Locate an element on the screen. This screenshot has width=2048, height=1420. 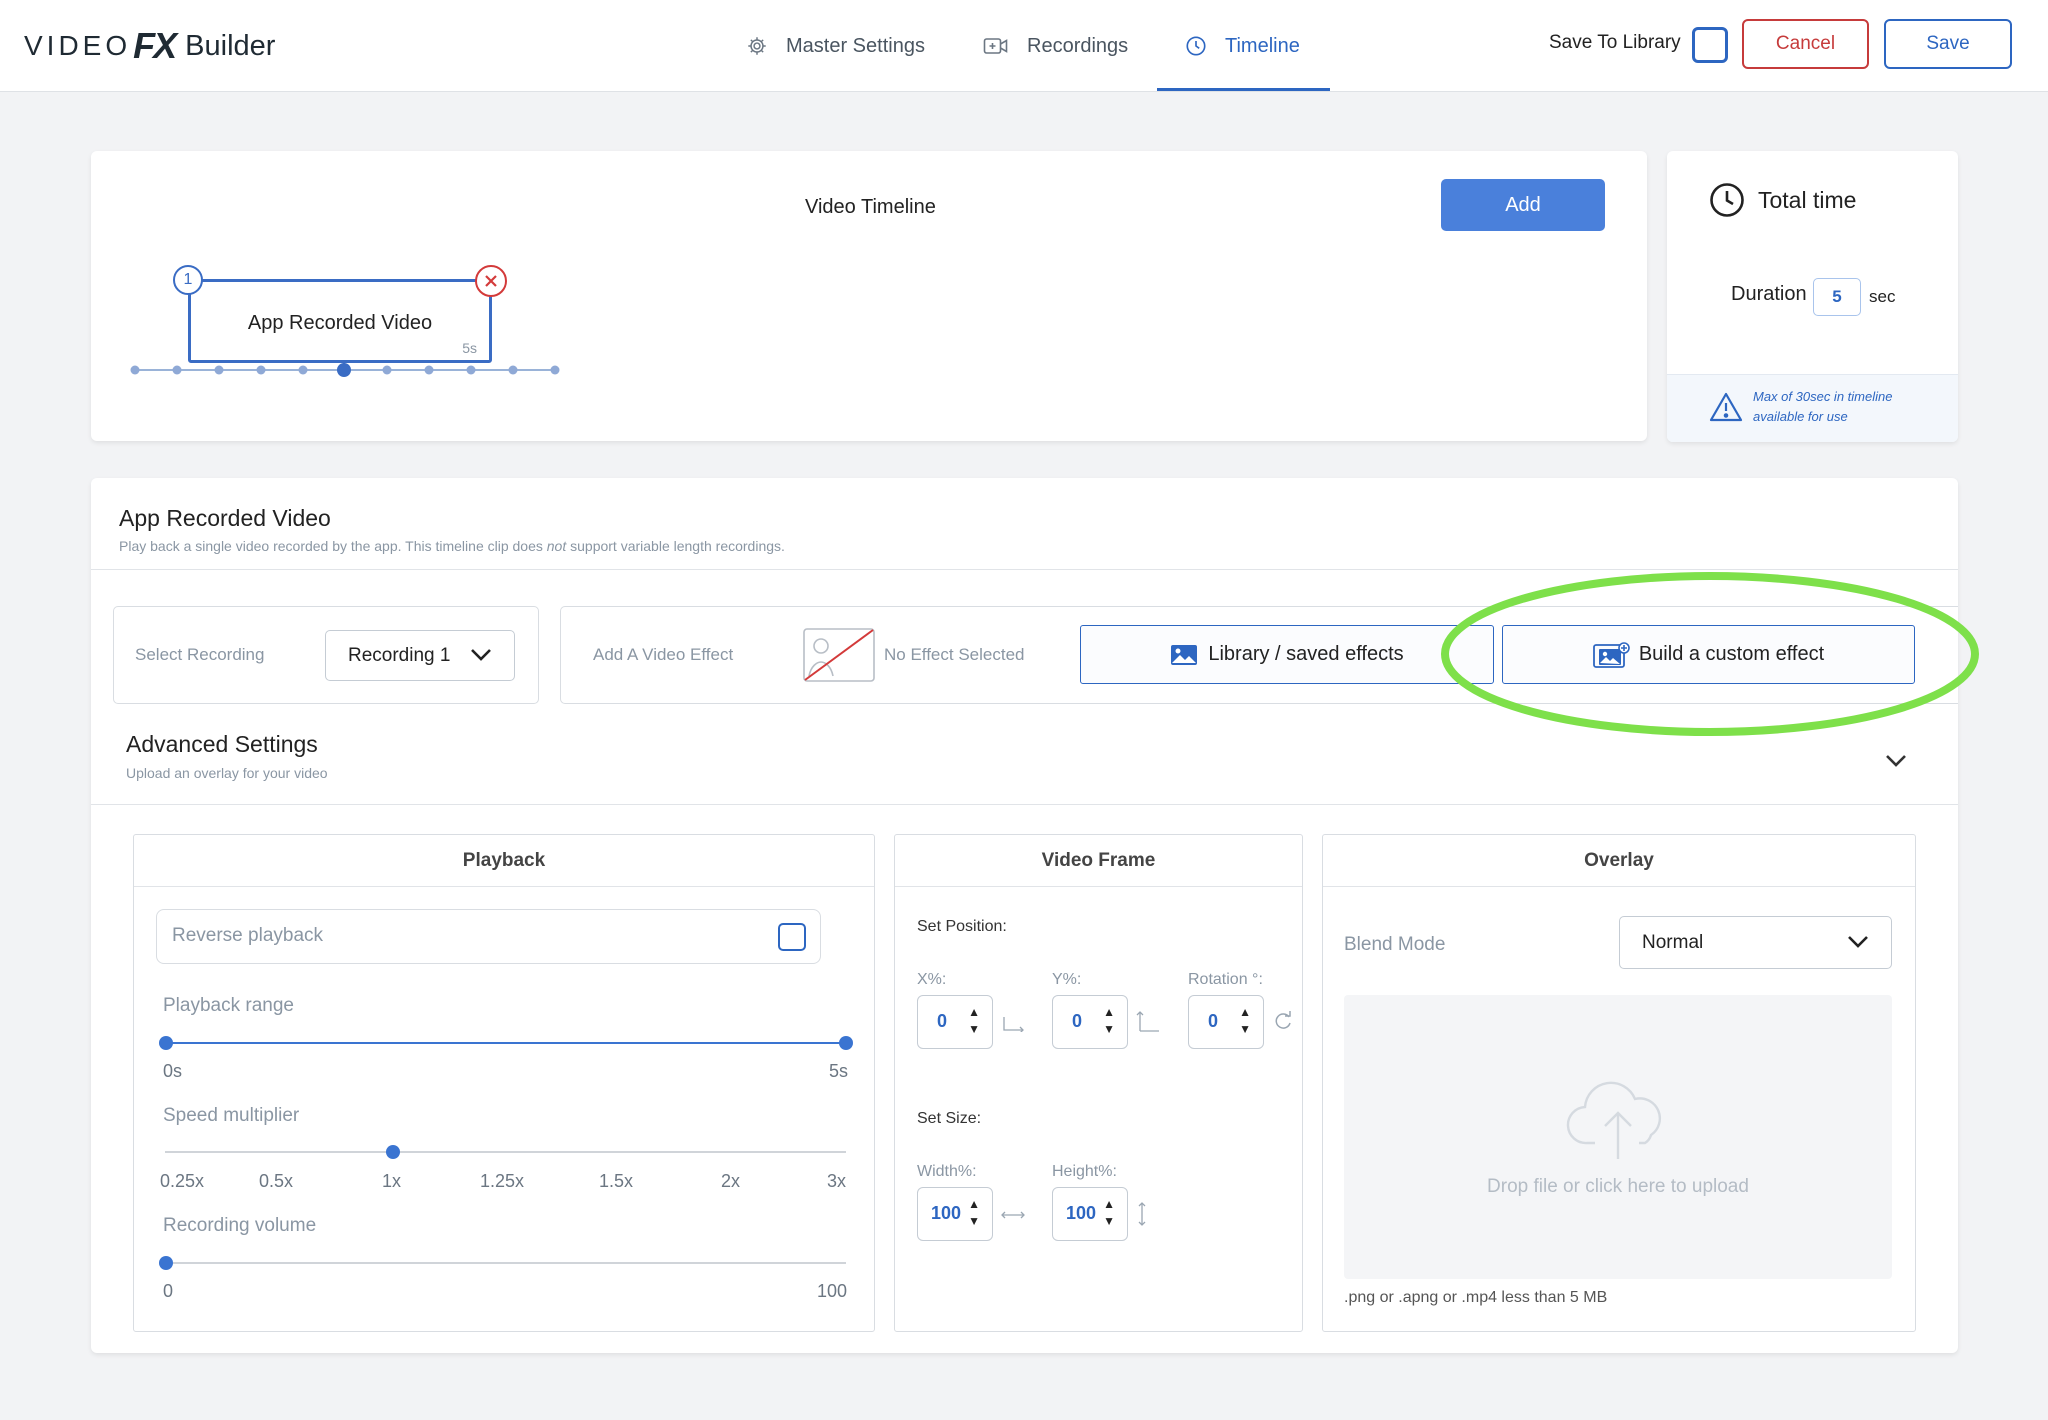
duration-field: 5 is located at coordinates (1837, 297).